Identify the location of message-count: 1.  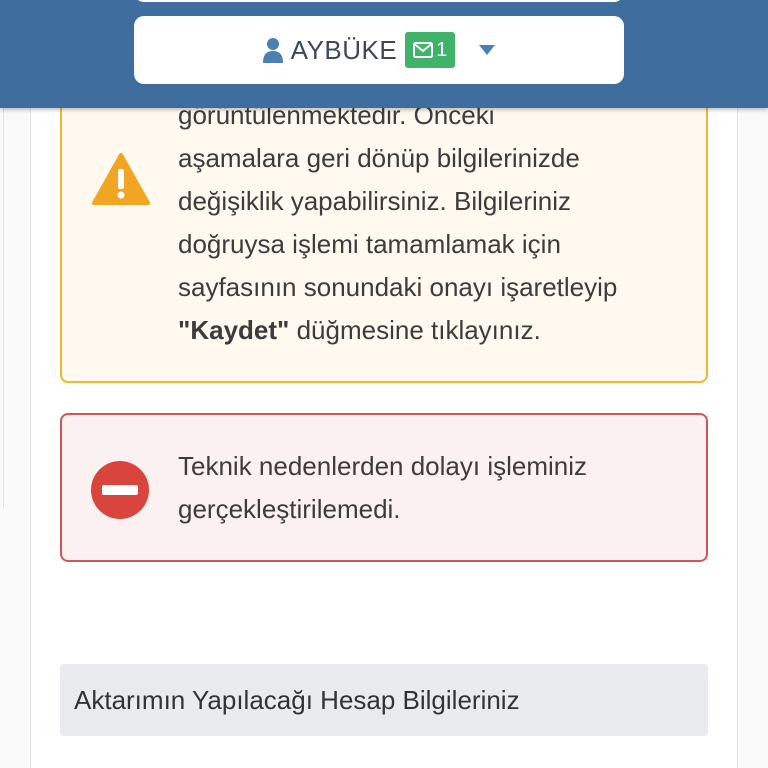
(442, 49).